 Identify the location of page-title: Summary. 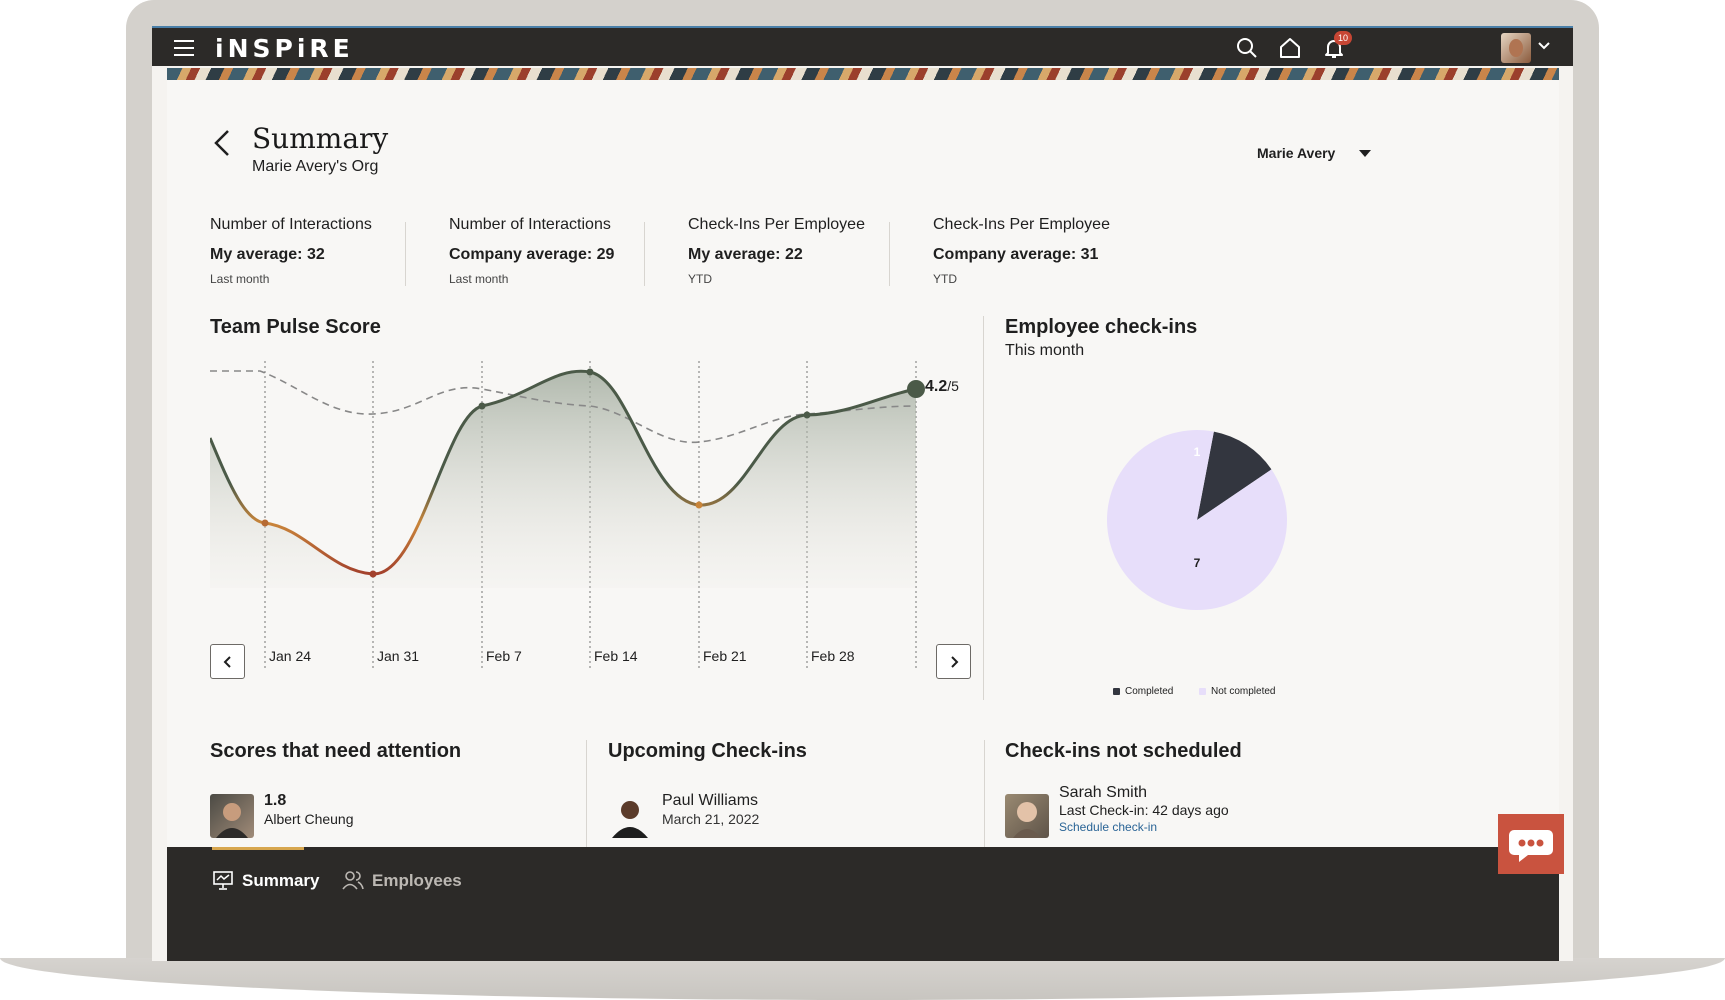
(320, 138).